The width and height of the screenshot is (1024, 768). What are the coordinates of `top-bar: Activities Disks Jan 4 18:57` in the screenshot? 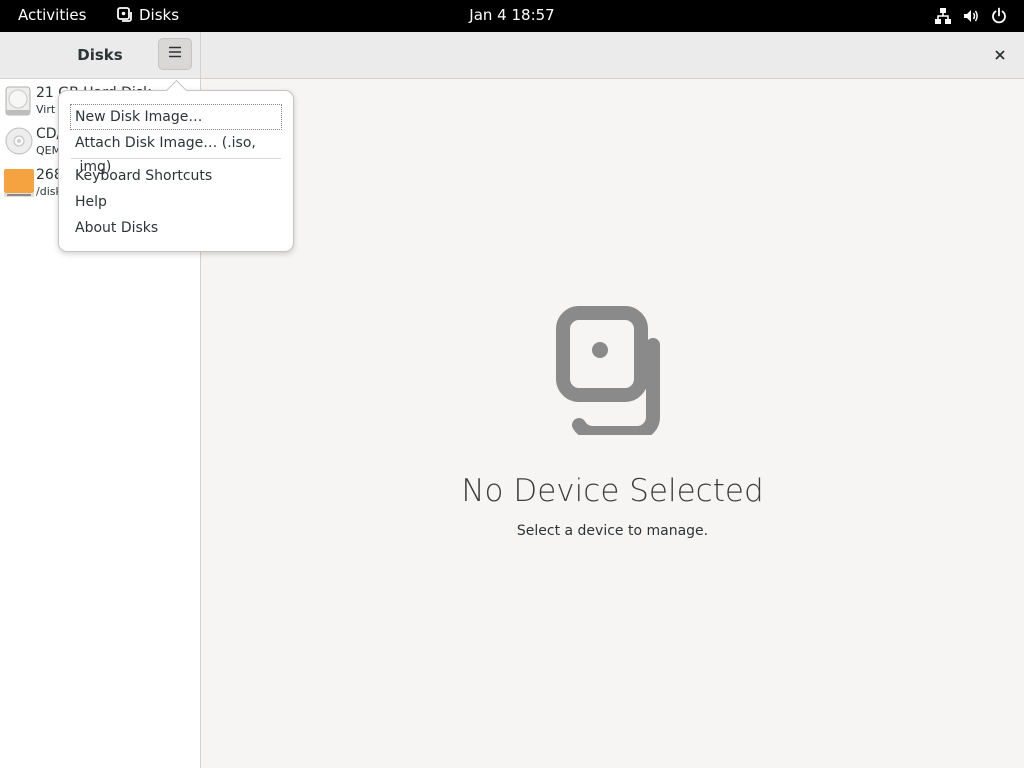 It's located at (512, 16).